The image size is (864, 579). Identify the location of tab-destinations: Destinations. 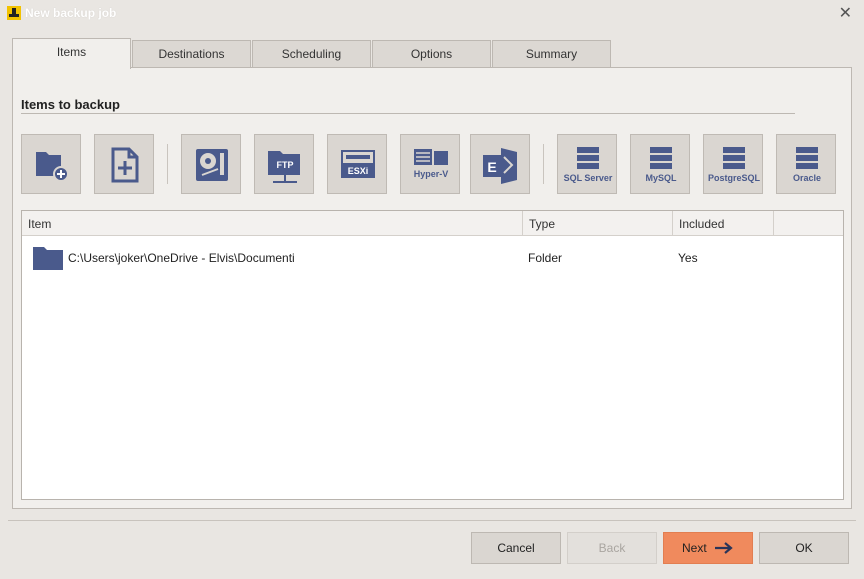
(191, 54).